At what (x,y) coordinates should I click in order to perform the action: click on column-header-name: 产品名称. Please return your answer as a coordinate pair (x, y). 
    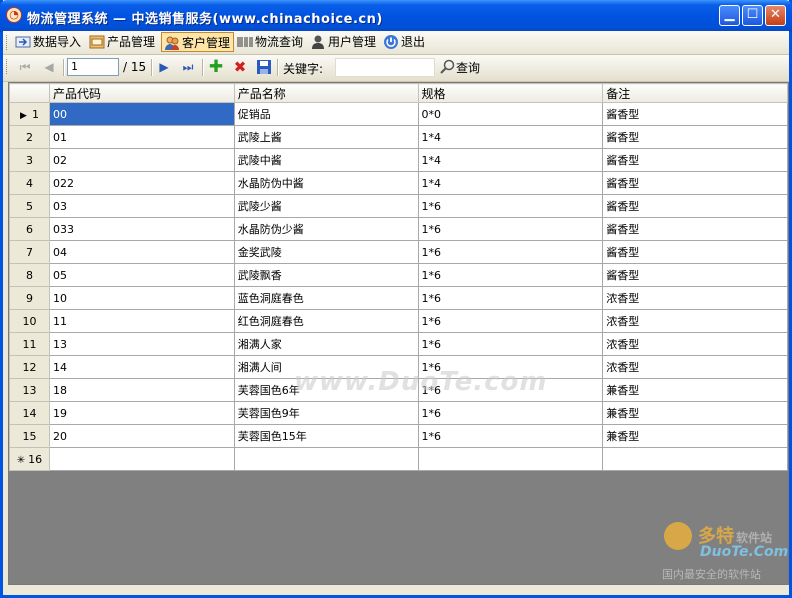
    Looking at the image, I should click on (326, 93).